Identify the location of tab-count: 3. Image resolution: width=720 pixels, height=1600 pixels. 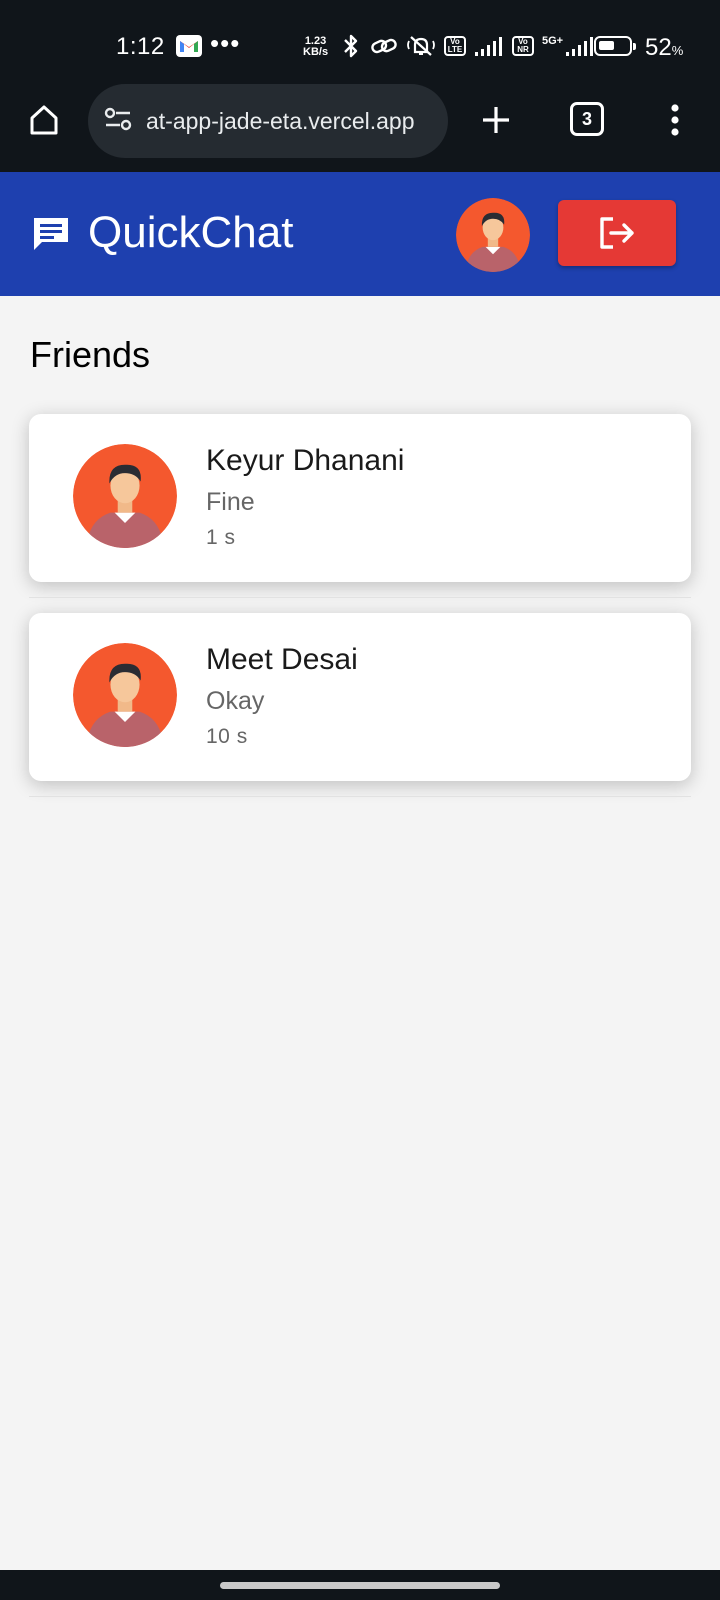
(586, 118).